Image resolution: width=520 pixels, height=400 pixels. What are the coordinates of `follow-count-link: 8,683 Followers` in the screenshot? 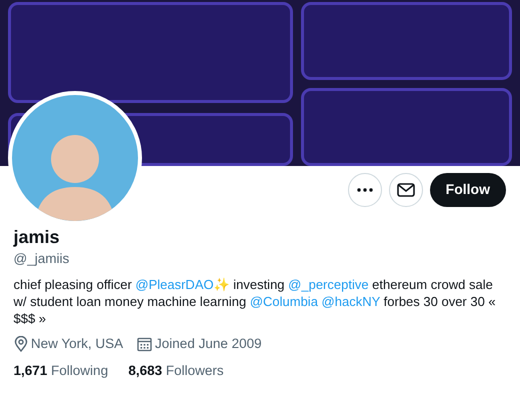 It's located at (176, 370).